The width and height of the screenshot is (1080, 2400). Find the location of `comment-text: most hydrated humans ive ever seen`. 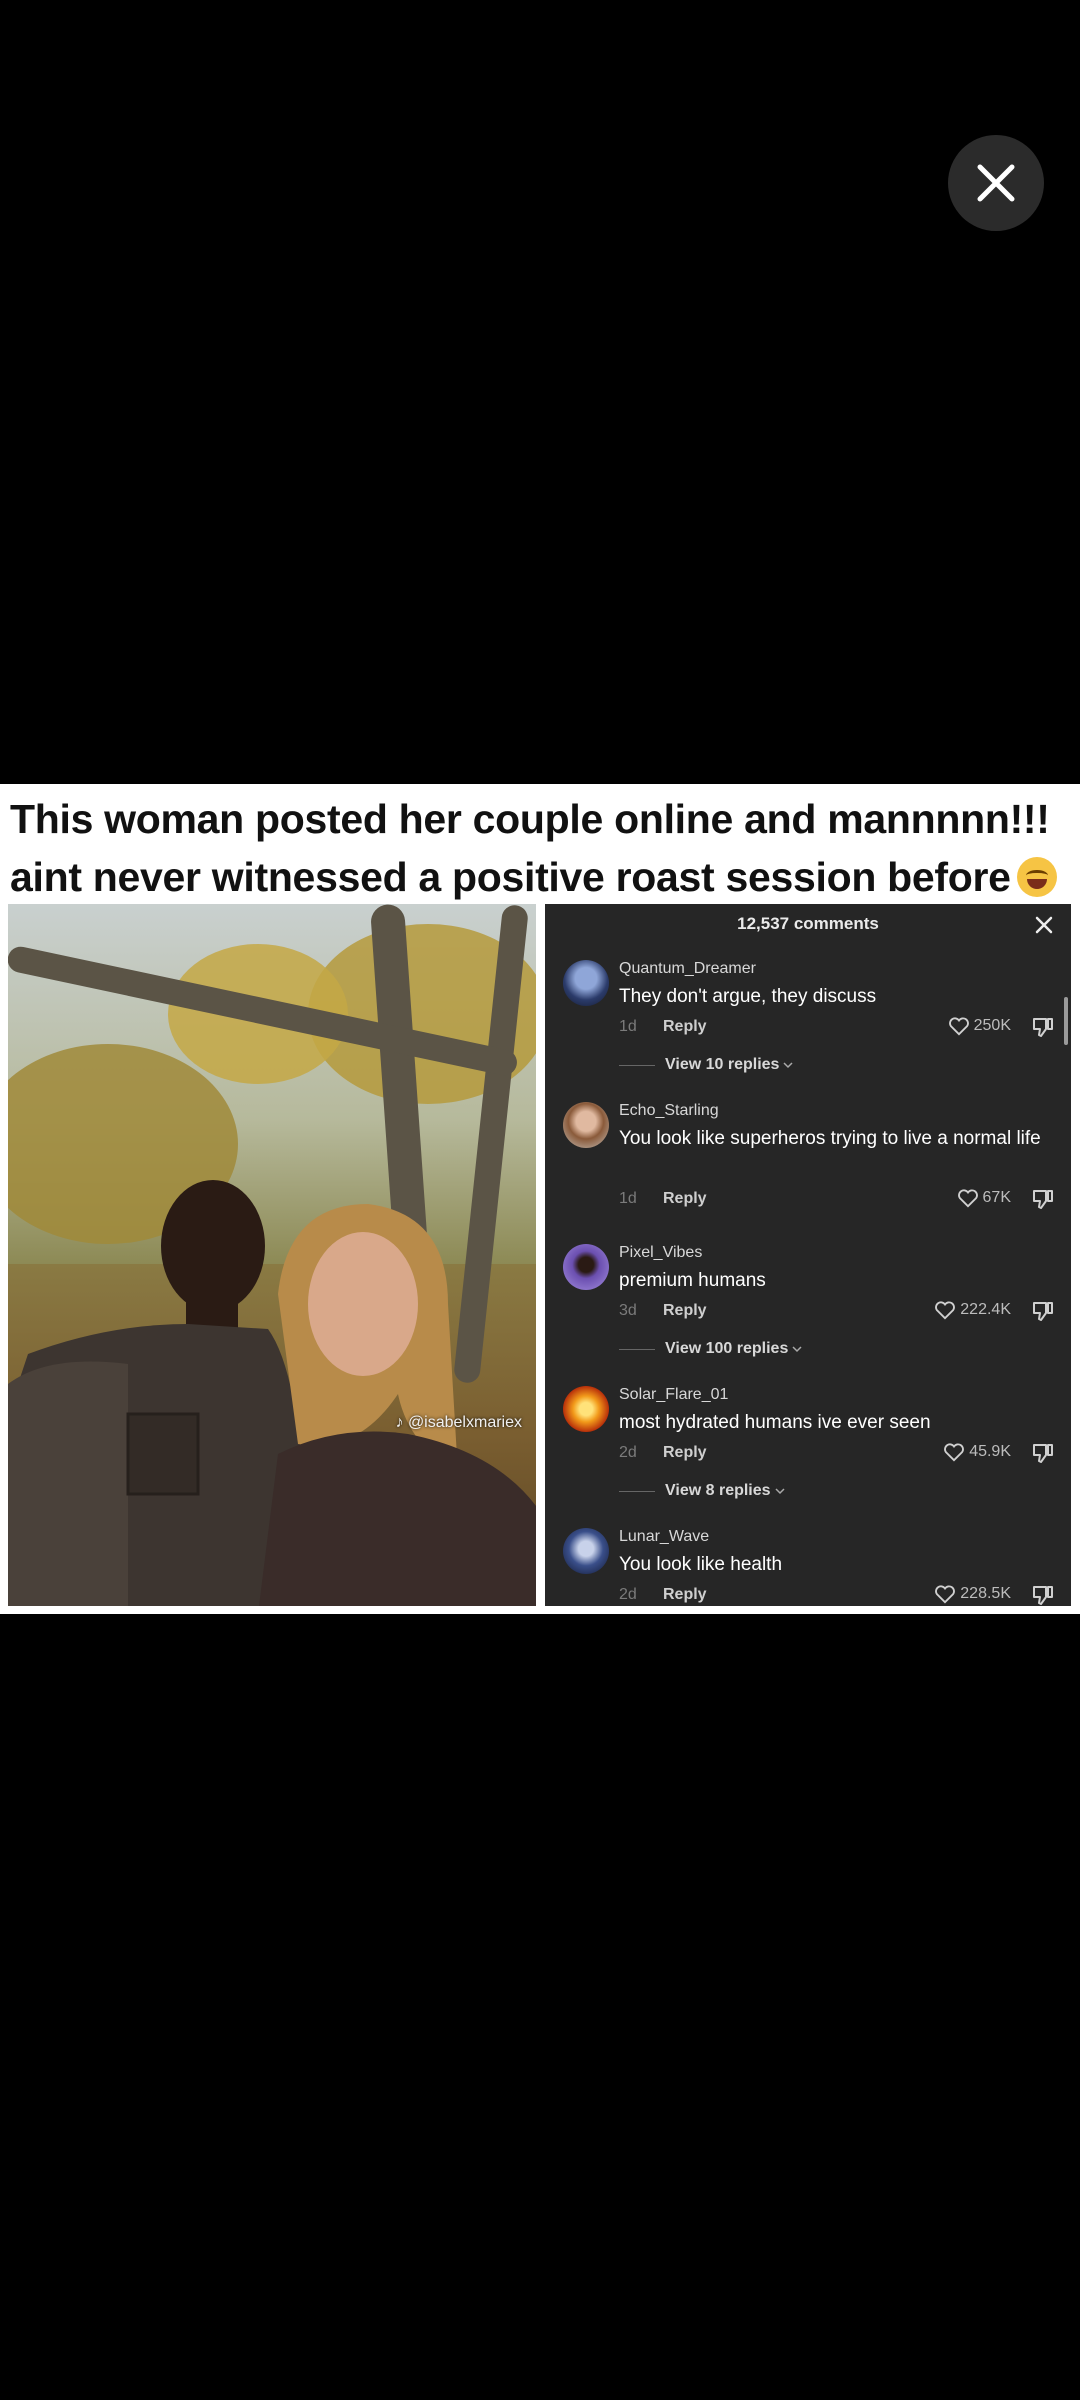

comment-text: most hydrated humans ive ever seen is located at coordinates (775, 1422).